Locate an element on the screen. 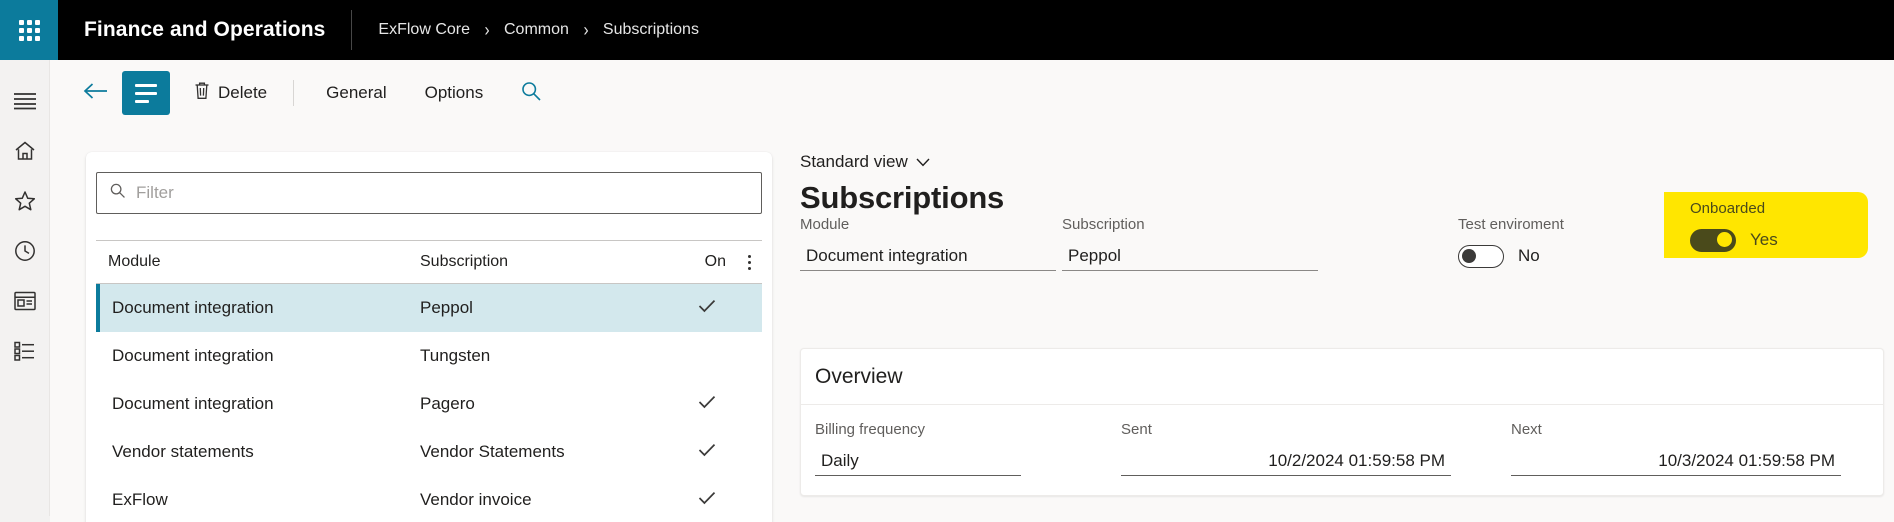 The height and width of the screenshot is (522, 1894). grid-header-row: Module Subscription On is located at coordinates (429, 262).